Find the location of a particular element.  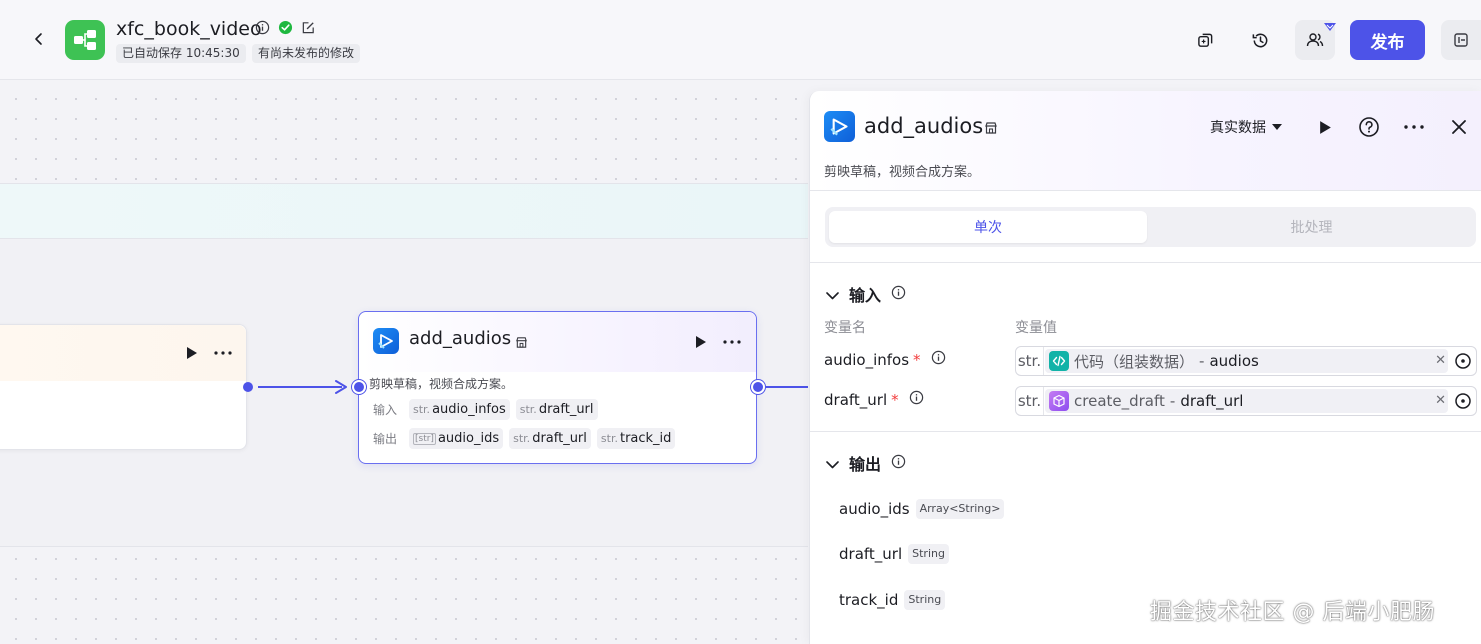

watermark: 掘金技术社区 @ 后端小肥肠 is located at coordinates (1292, 612).